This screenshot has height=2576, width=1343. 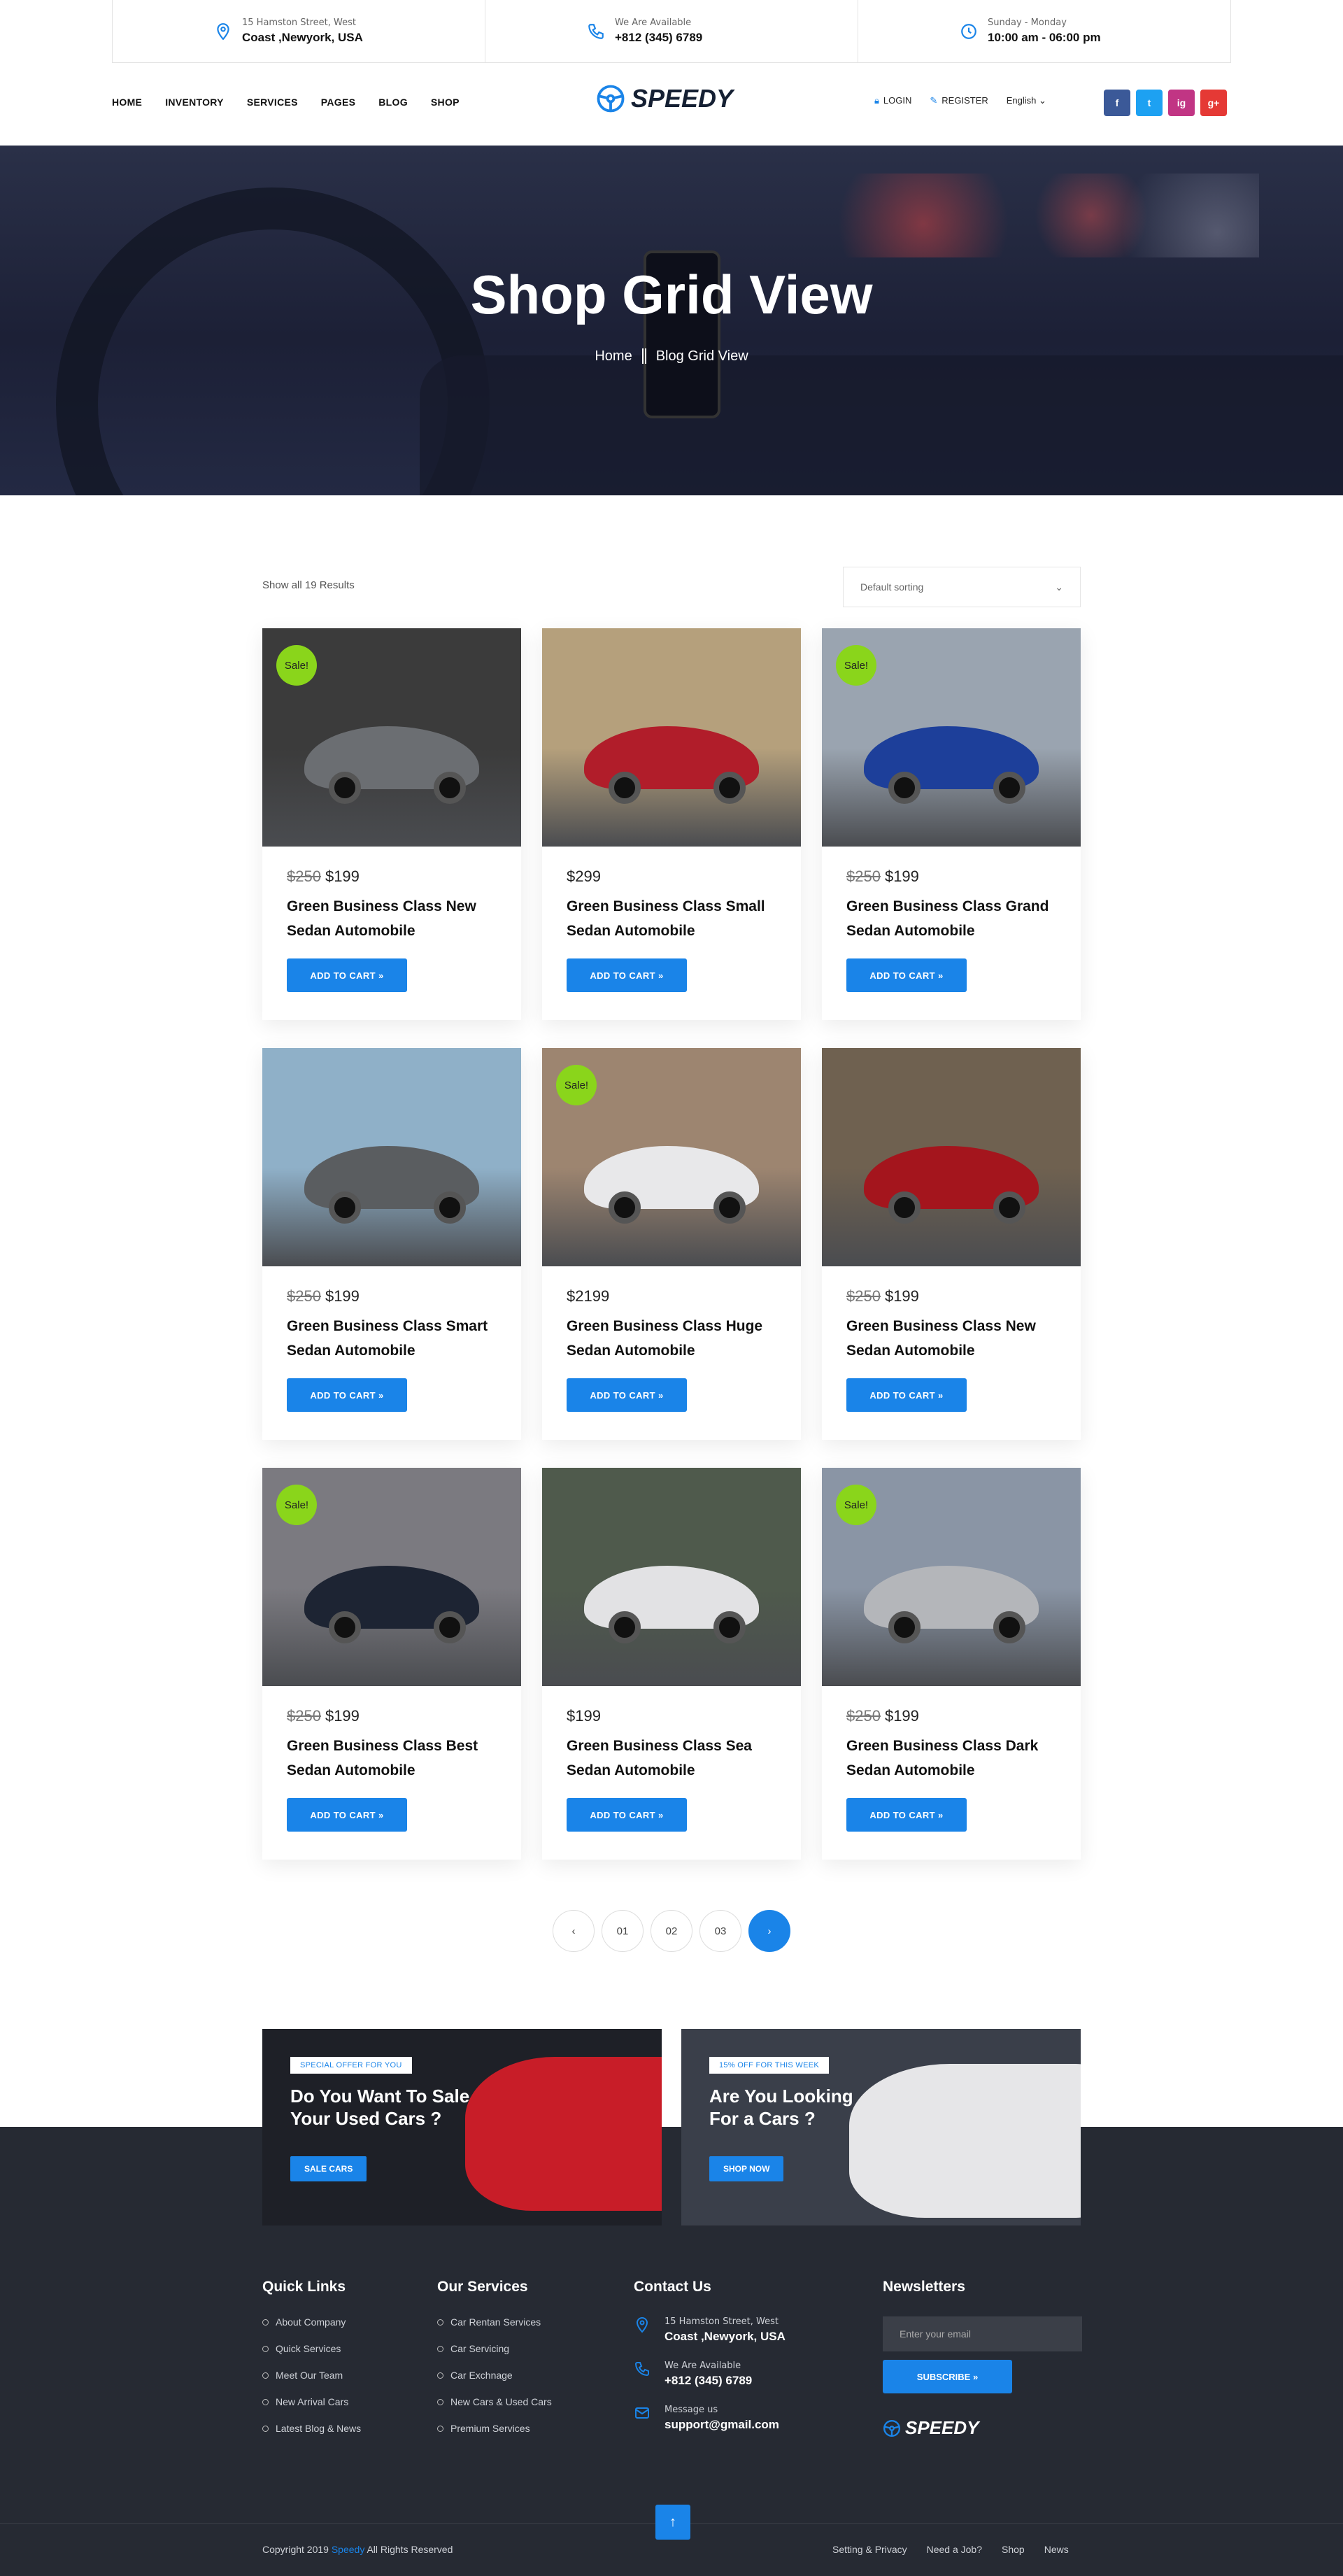 I want to click on footer-link: New Arrival Cars, so click(x=311, y=2401).